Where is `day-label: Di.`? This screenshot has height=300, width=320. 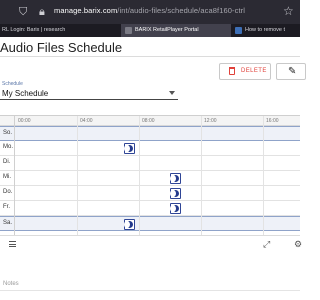 day-label: Di. is located at coordinates (7, 162).